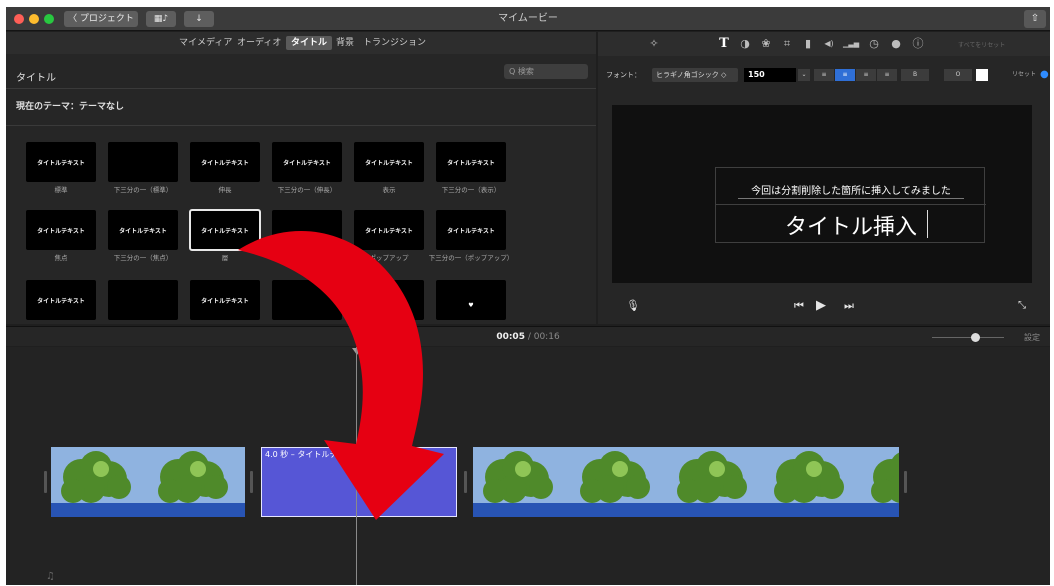  I want to click on reset-all-button: すべてをリセット, so click(981, 44).